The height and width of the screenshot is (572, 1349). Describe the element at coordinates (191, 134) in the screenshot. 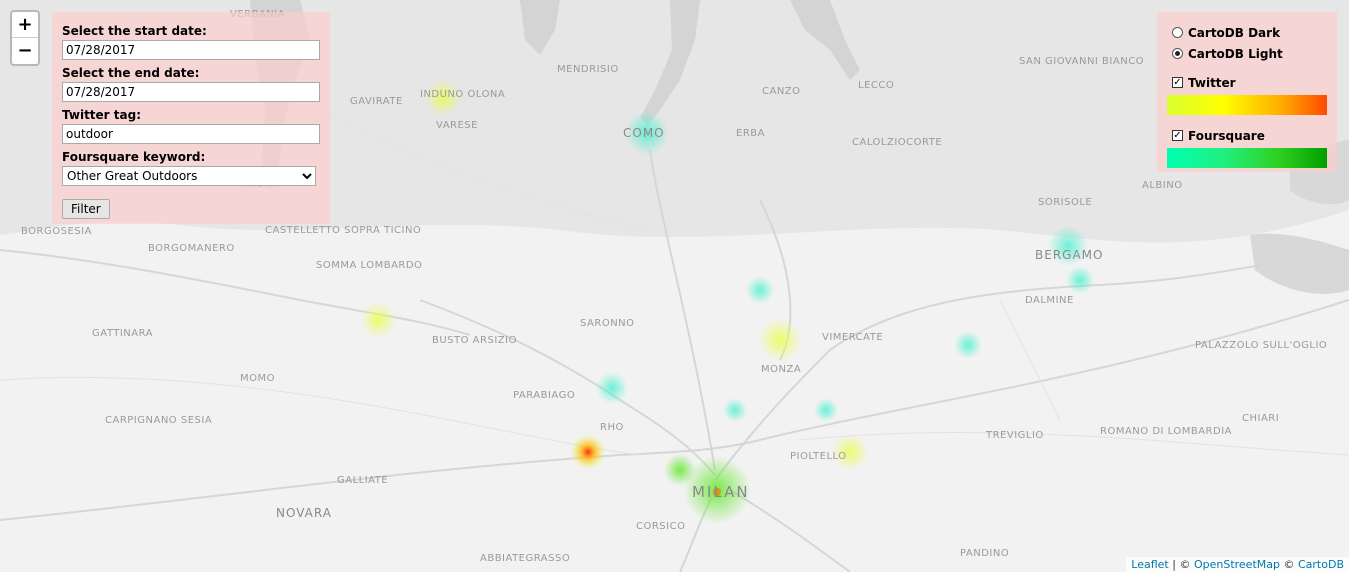

I see `twitter-tag-input` at that location.